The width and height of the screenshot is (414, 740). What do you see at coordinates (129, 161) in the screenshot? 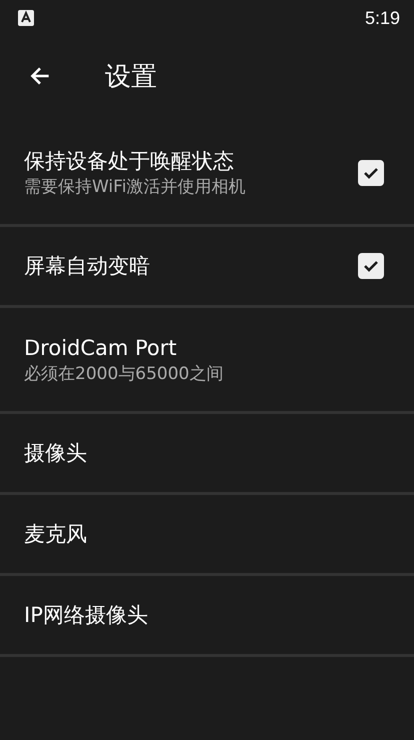
I see `setting-title: 保持设备处于唤醒状态` at bounding box center [129, 161].